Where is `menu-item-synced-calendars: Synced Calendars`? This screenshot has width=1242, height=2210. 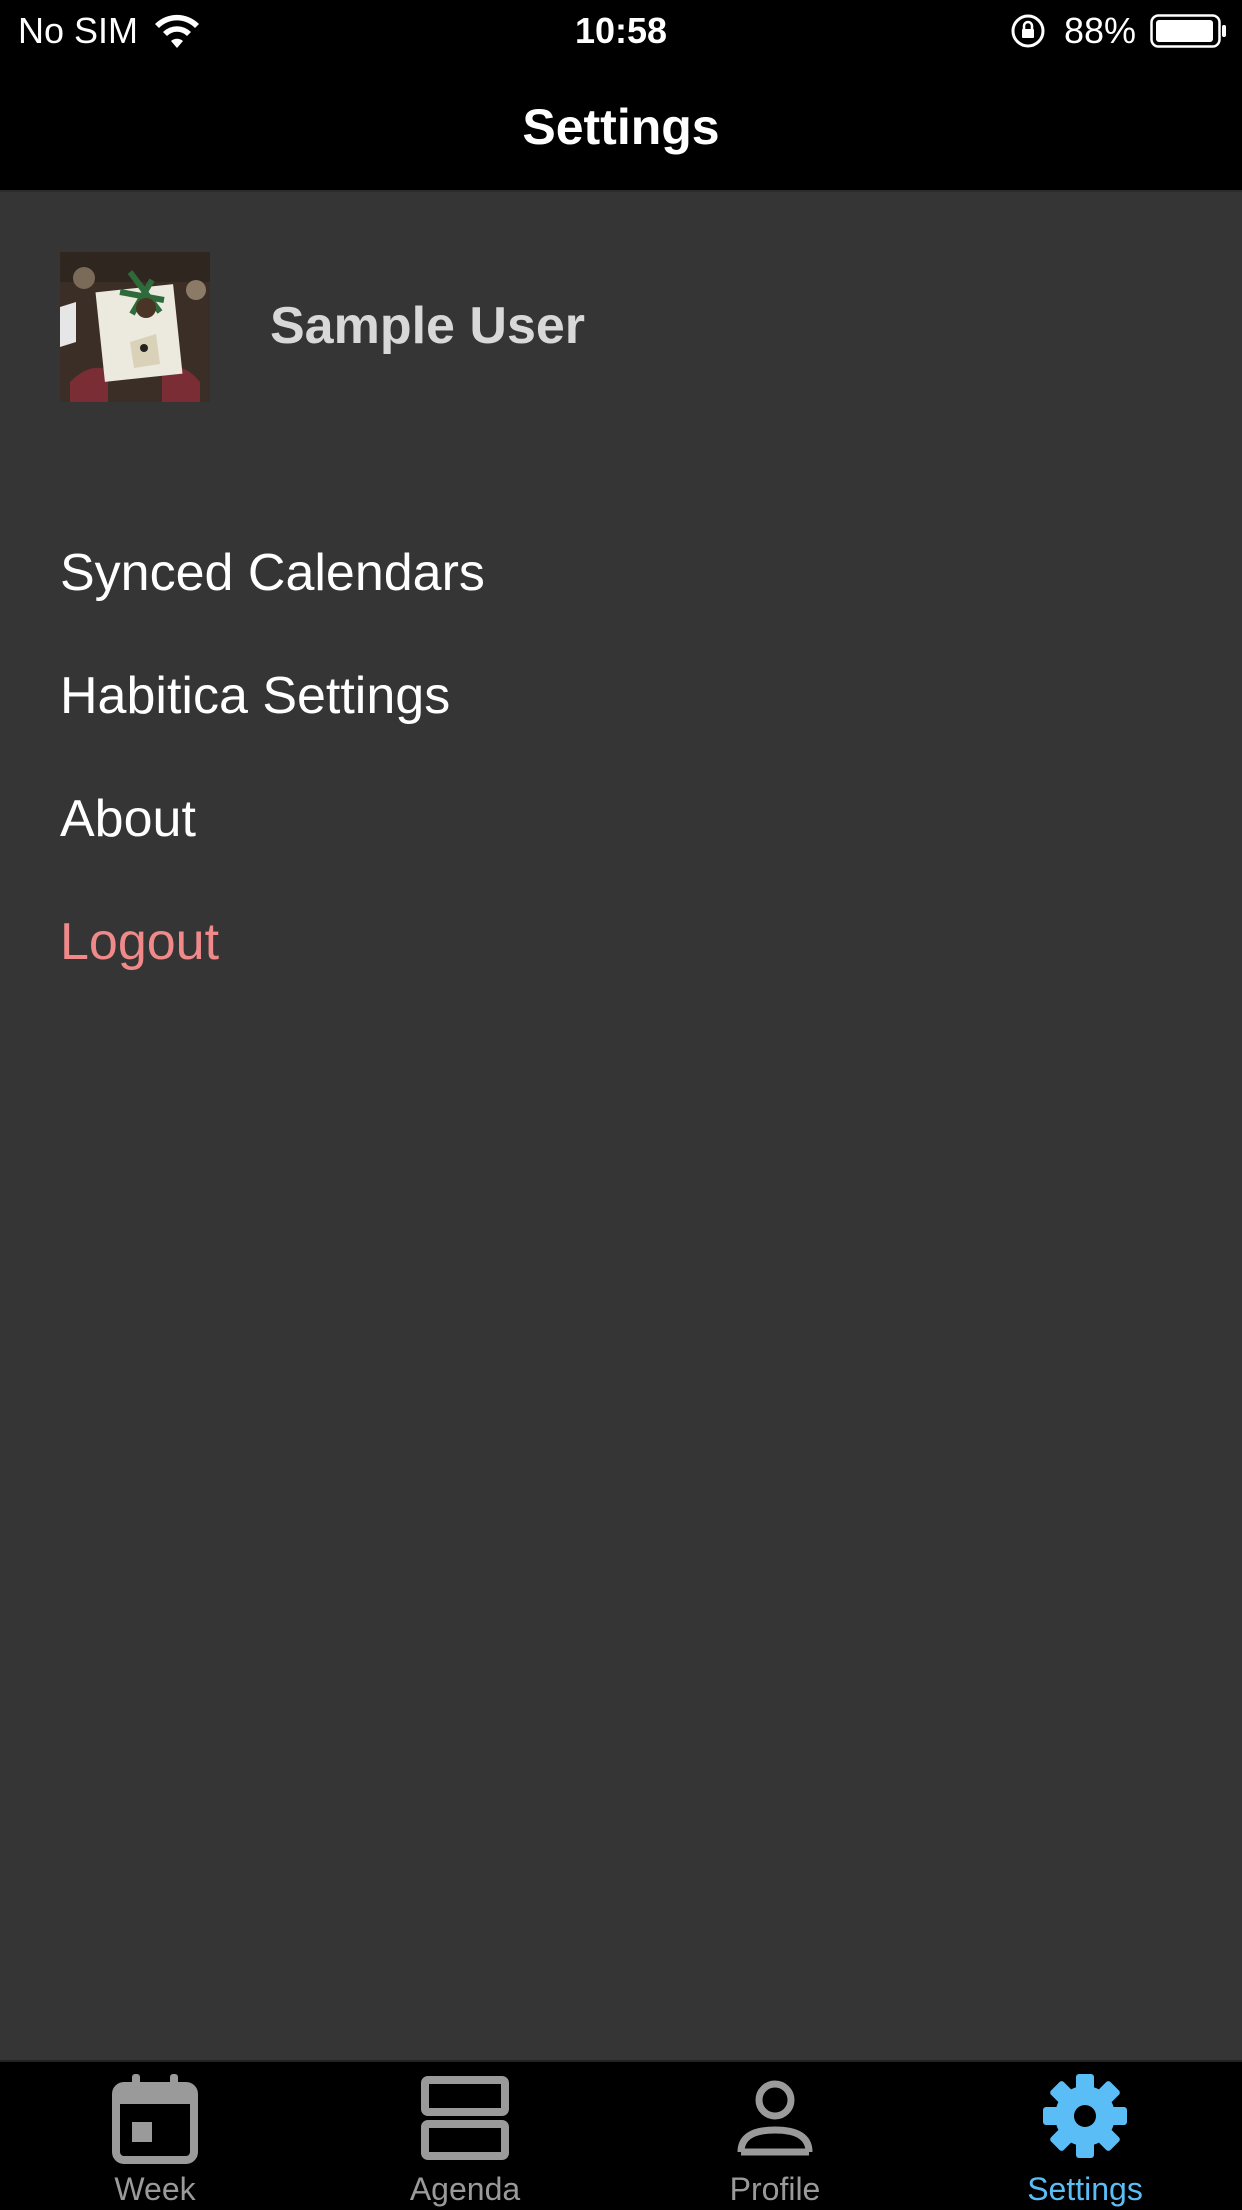 menu-item-synced-calendars: Synced Calendars is located at coordinates (620, 599).